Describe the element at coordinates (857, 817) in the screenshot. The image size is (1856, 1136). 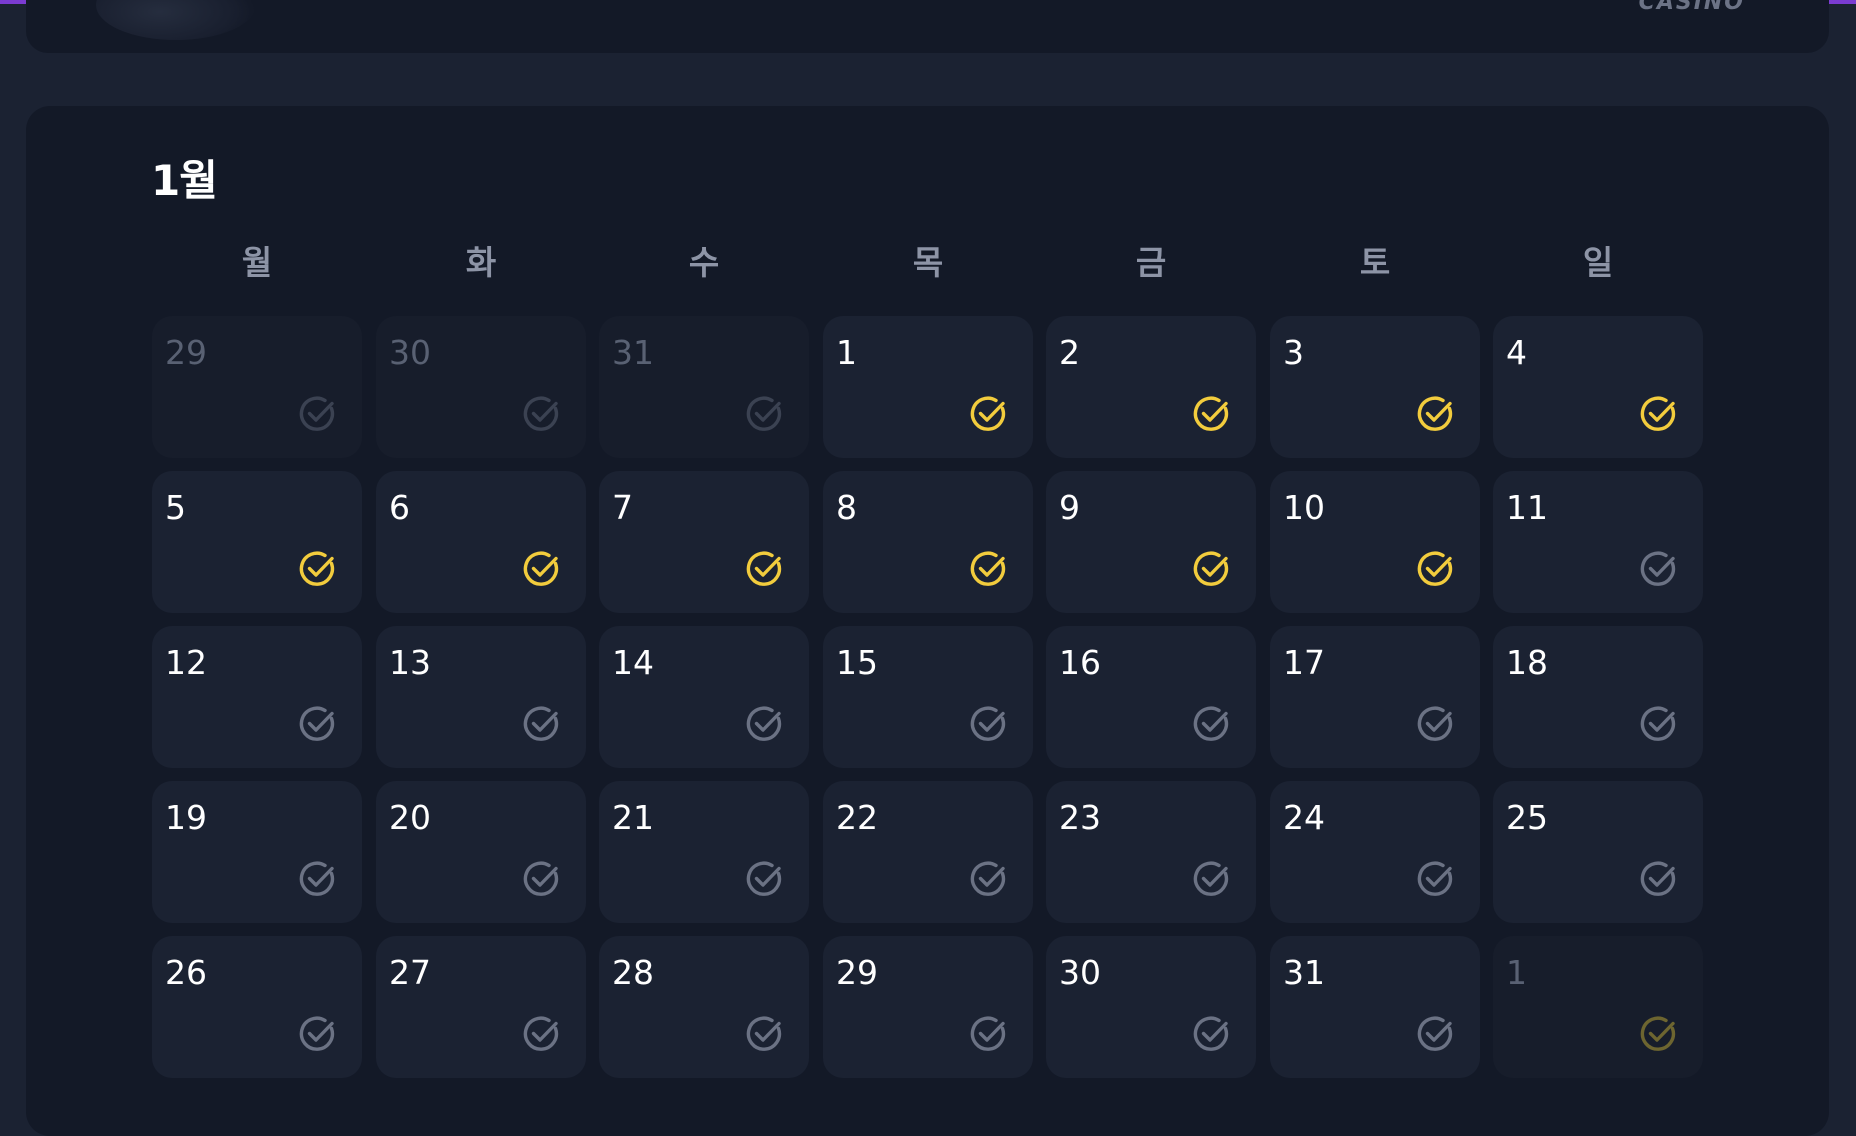
I see `day-number: 22` at that location.